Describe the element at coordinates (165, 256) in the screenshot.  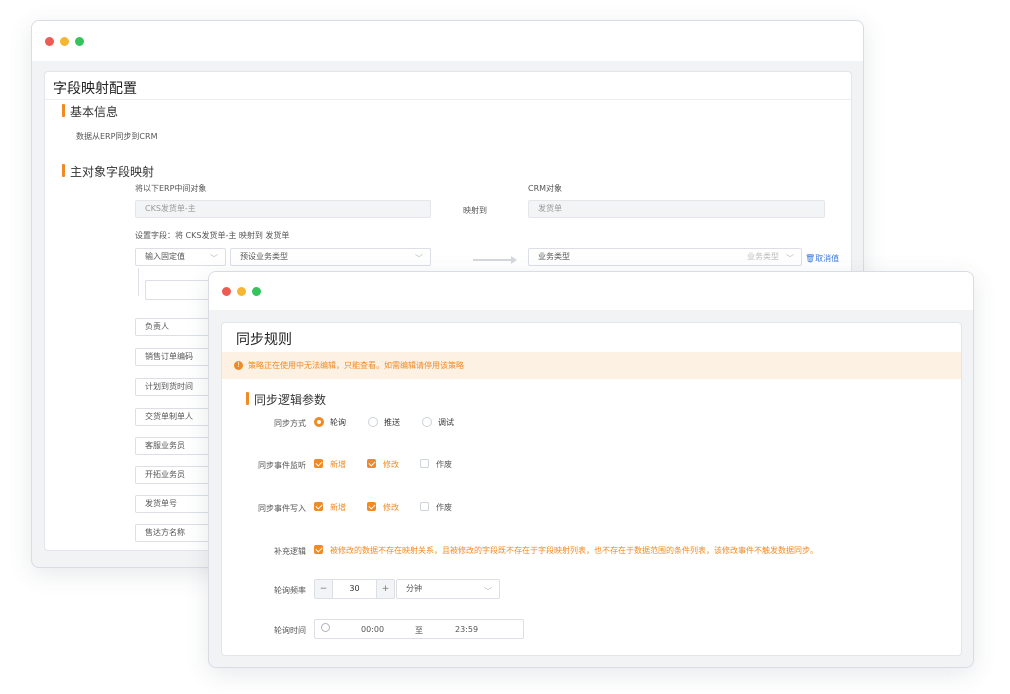
I see `value-type-text: 输入固定值` at that location.